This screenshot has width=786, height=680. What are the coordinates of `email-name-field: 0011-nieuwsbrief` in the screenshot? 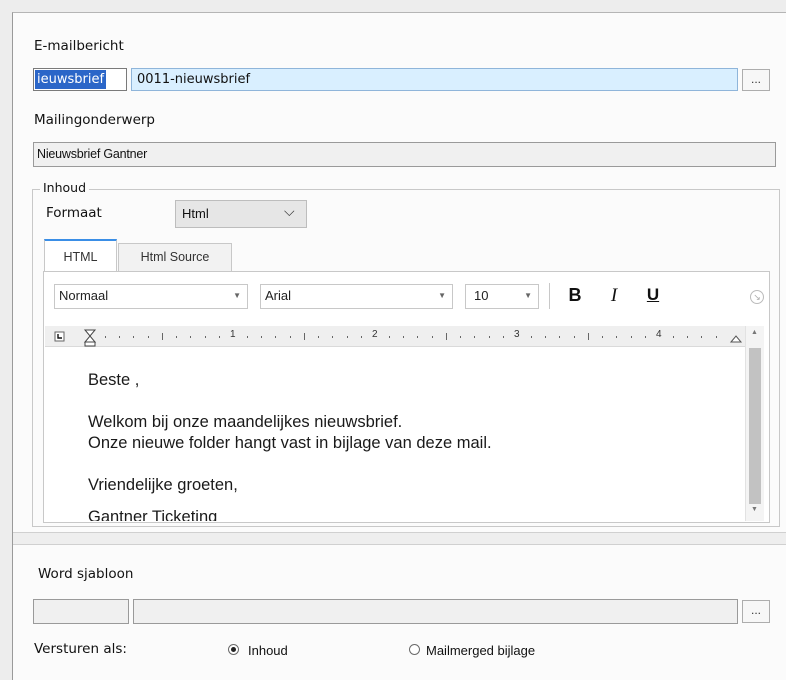 It's located at (434, 79).